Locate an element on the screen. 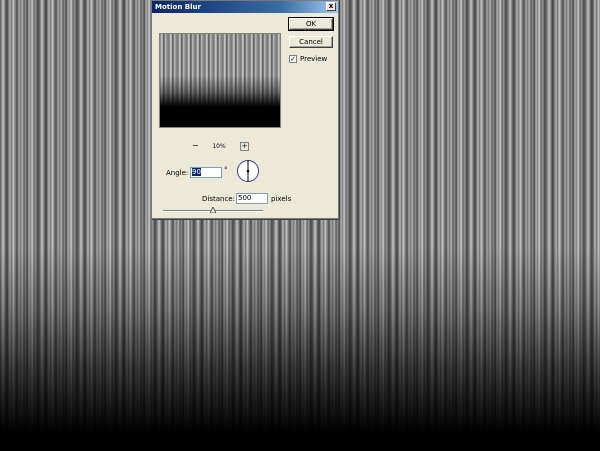  preview-label: Preview is located at coordinates (314, 59).